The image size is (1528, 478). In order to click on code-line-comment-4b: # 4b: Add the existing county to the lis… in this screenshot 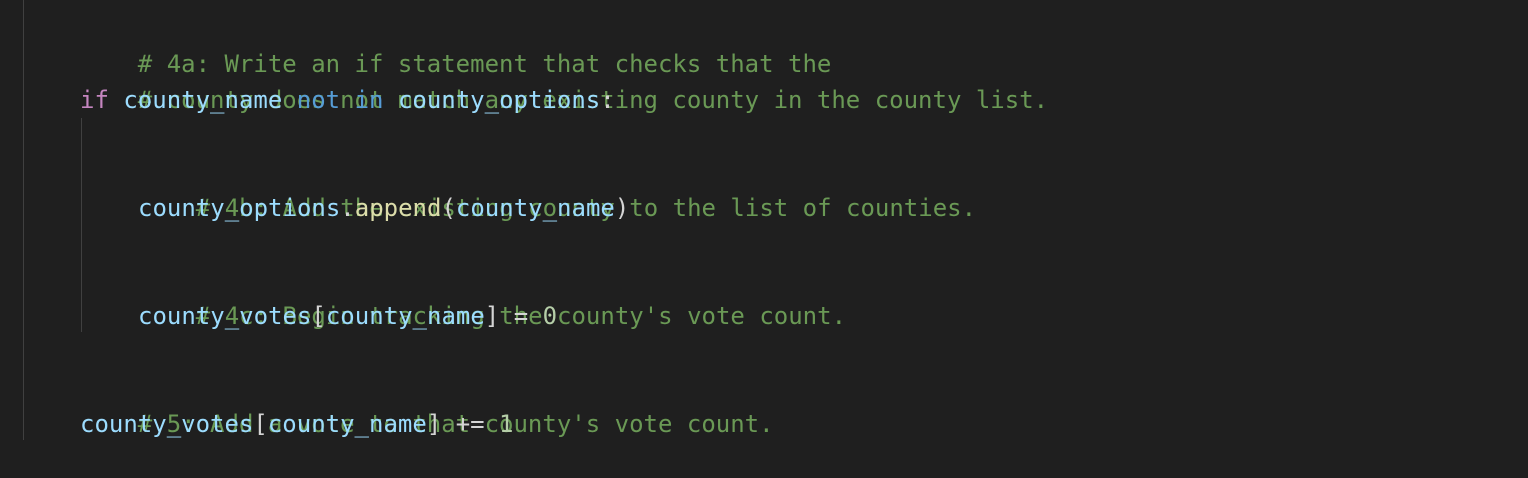, I will do `click(557, 188)`.